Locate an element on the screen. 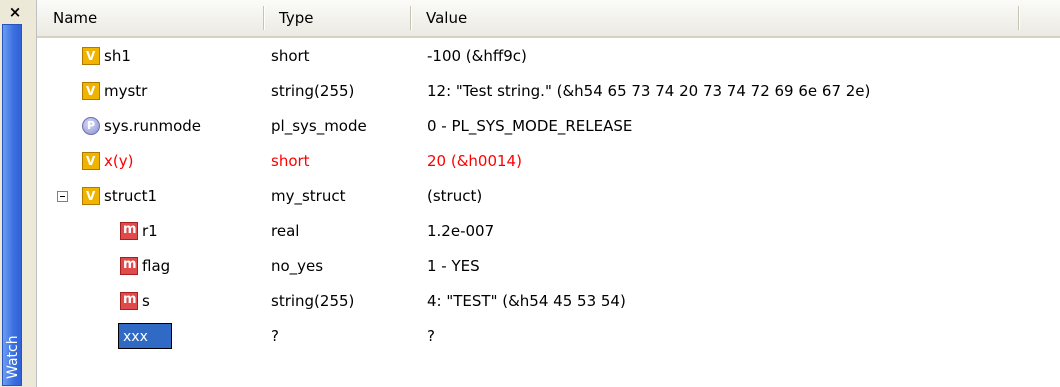 The height and width of the screenshot is (387, 1060). watch-row-member: flag no_yes 1 - YES is located at coordinates (548, 266).